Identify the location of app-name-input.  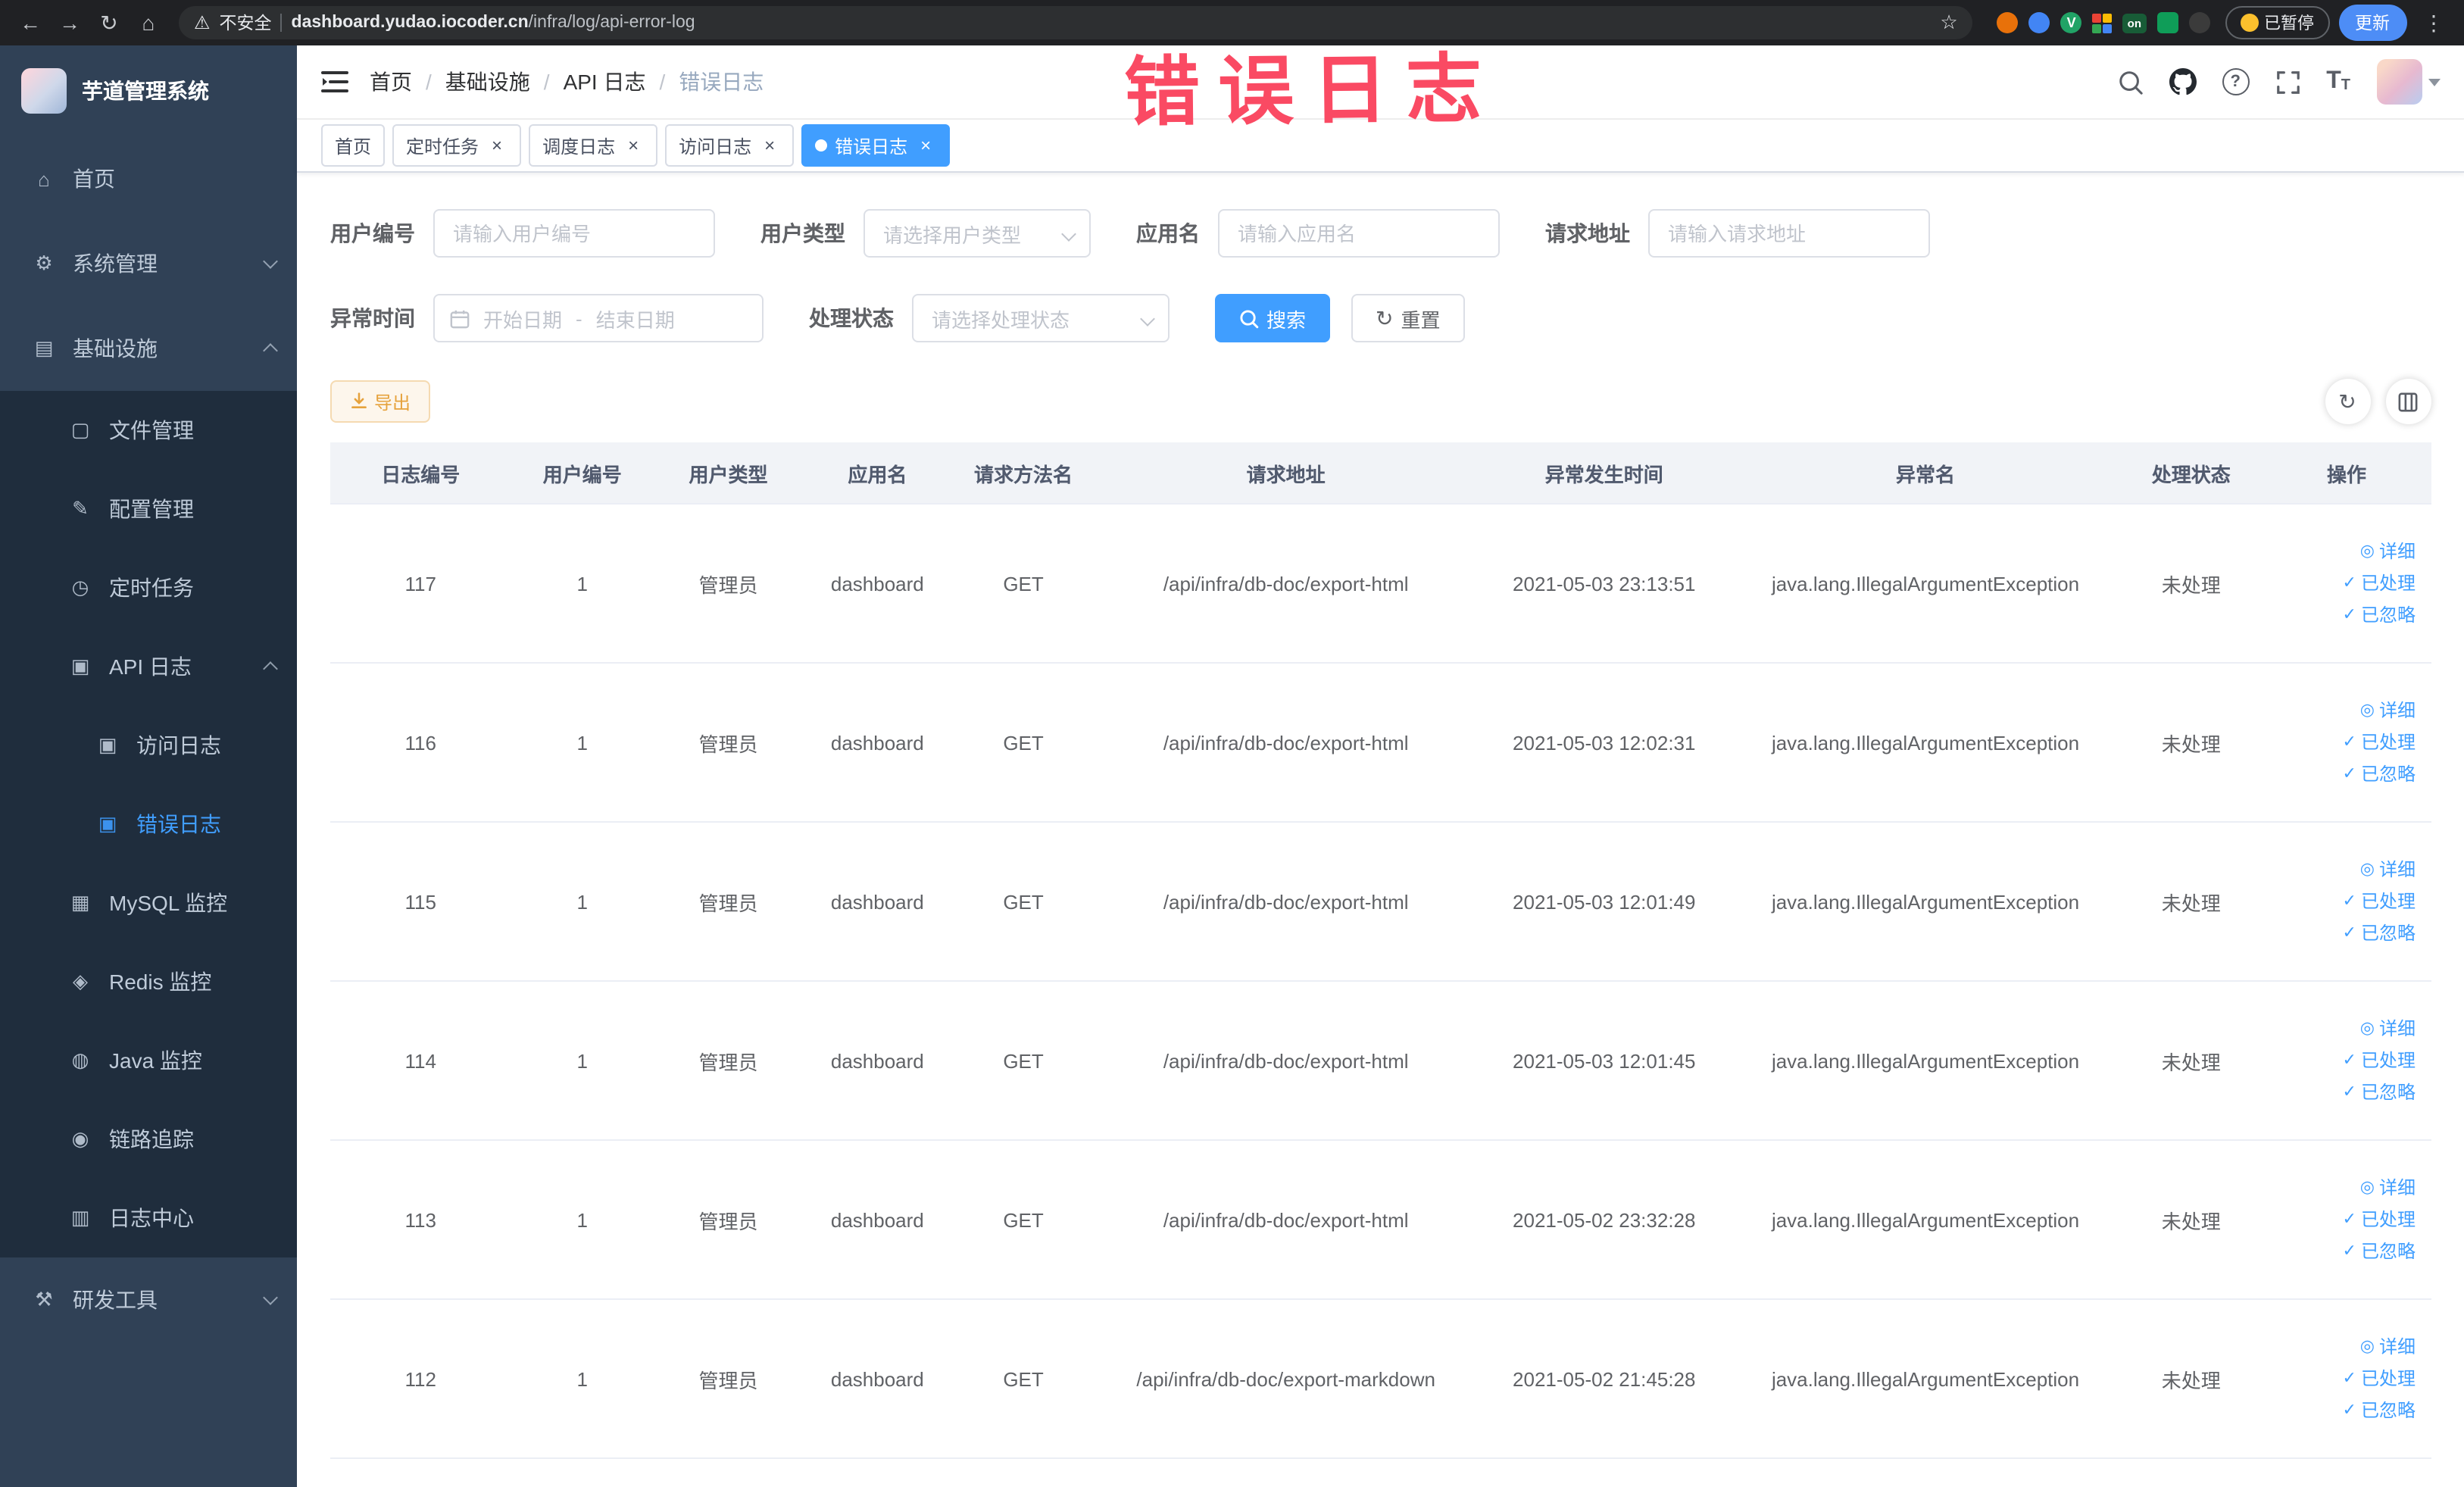
(1359, 233).